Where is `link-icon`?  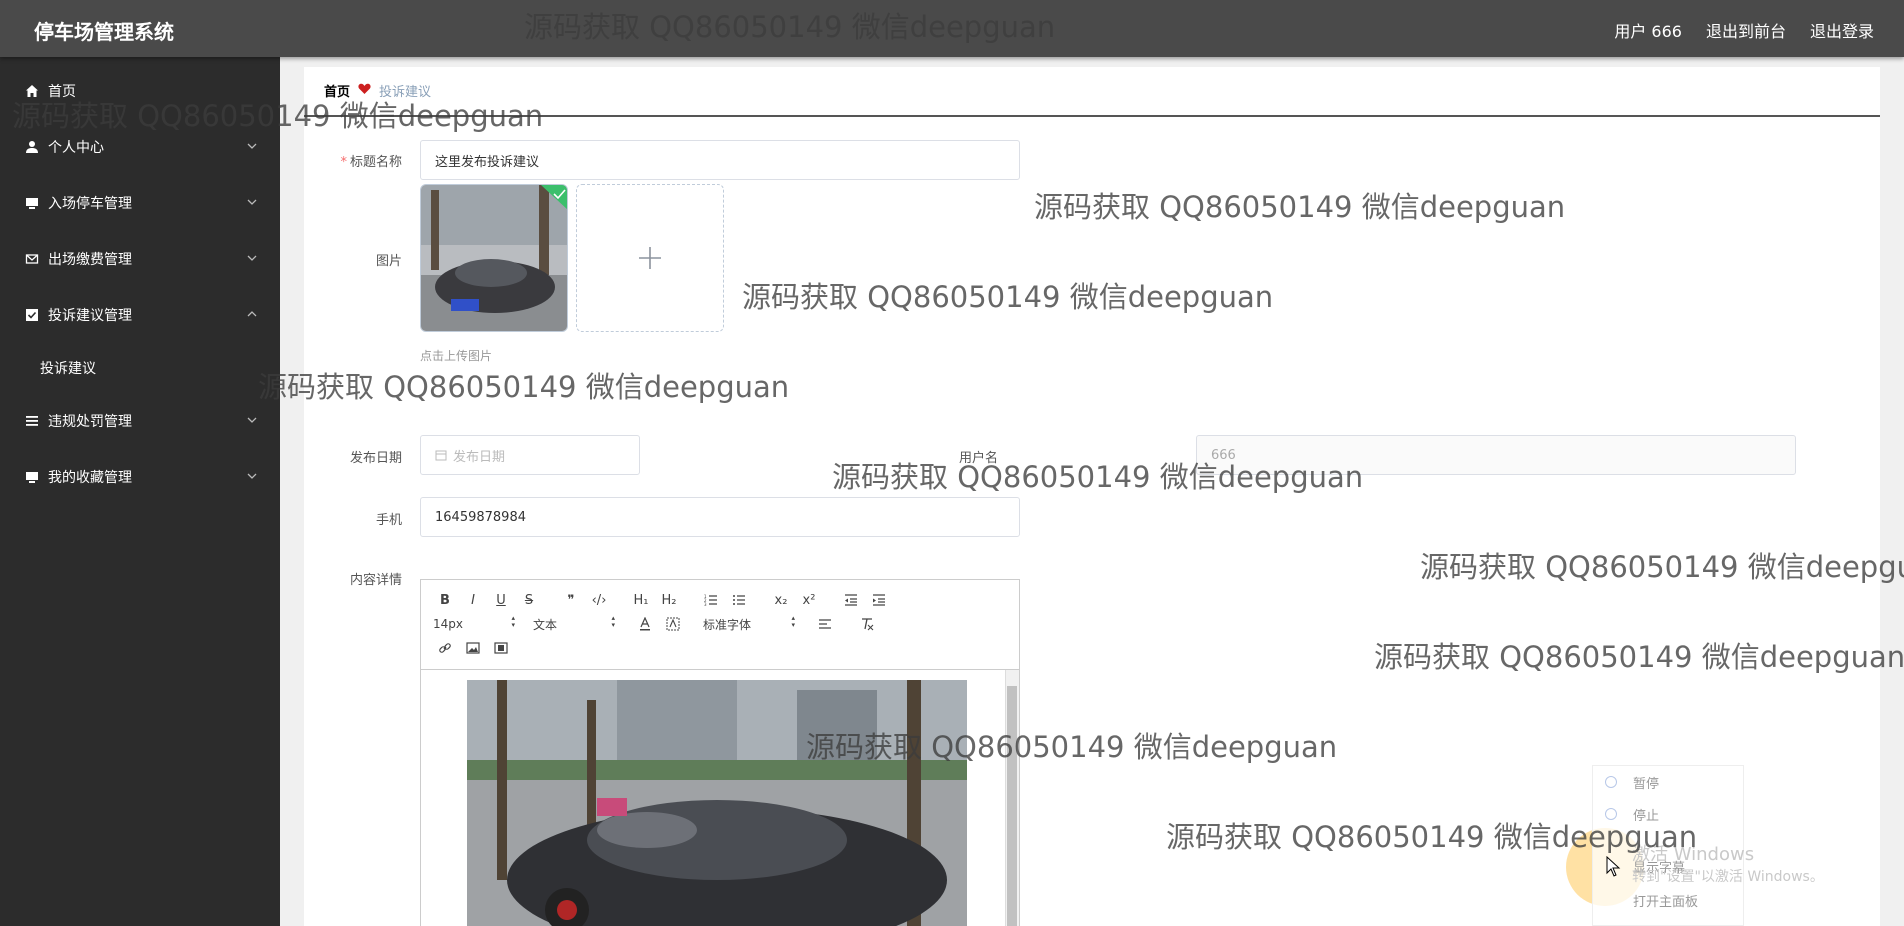 link-icon is located at coordinates (445, 648).